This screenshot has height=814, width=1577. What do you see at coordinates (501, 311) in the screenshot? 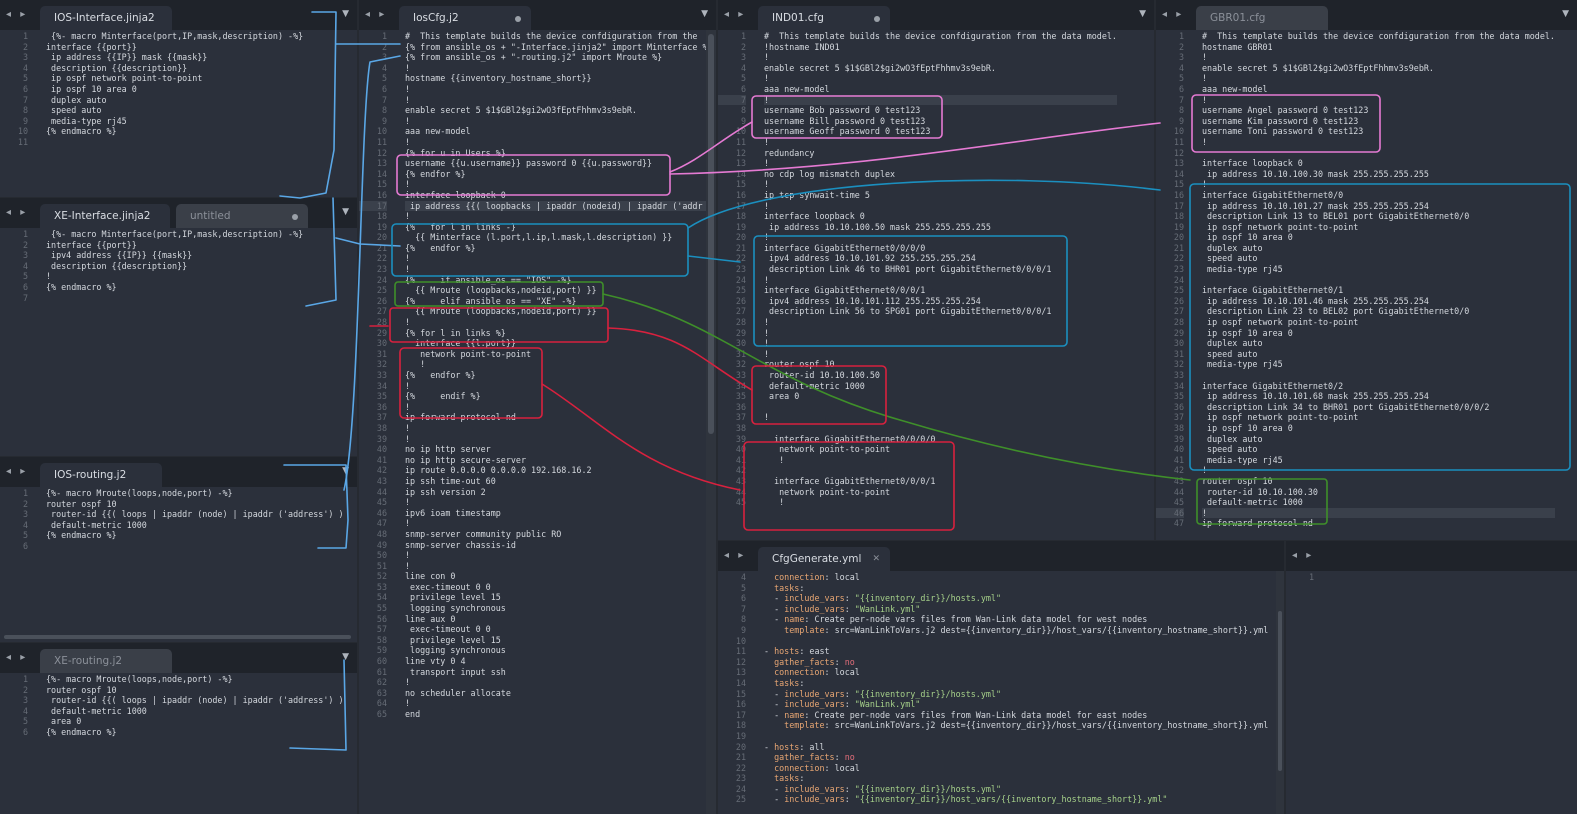
I see `code-line: {{ Mroute (loopbacks,nodeid,port) }}` at bounding box center [501, 311].